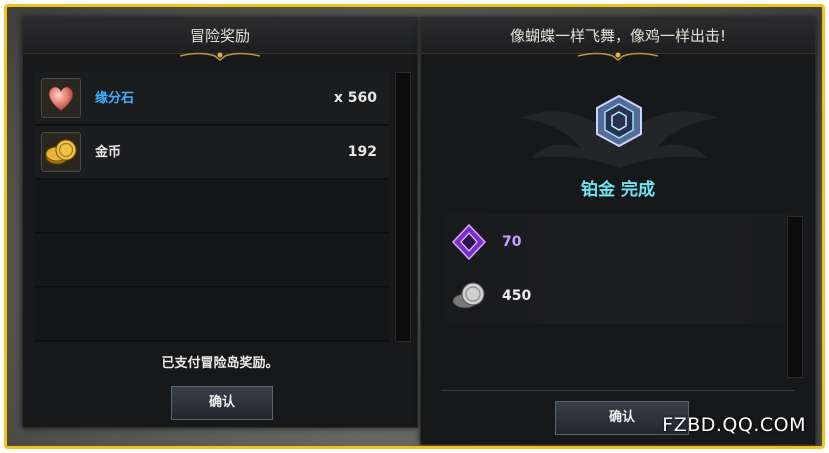  Describe the element at coordinates (619, 269) in the screenshot. I see `reward-list: 70 450` at that location.